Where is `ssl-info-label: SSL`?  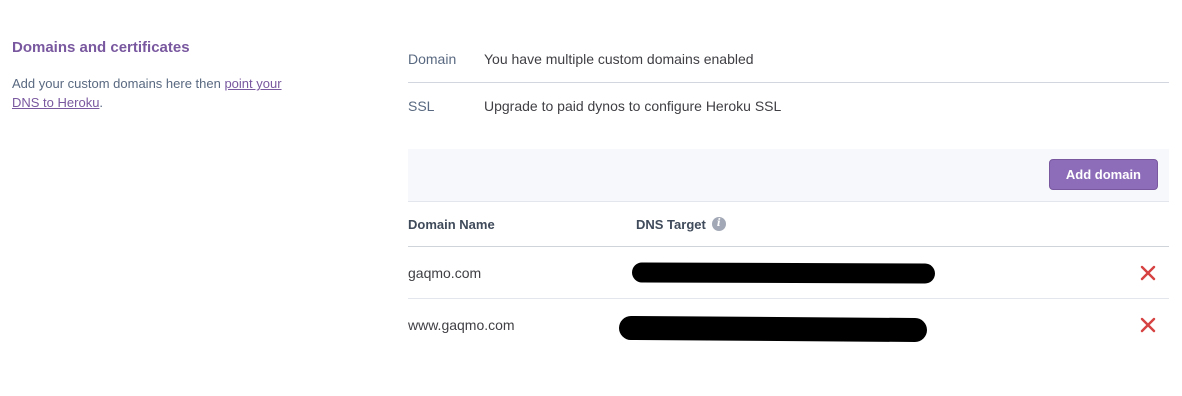 ssl-info-label: SSL is located at coordinates (421, 106).